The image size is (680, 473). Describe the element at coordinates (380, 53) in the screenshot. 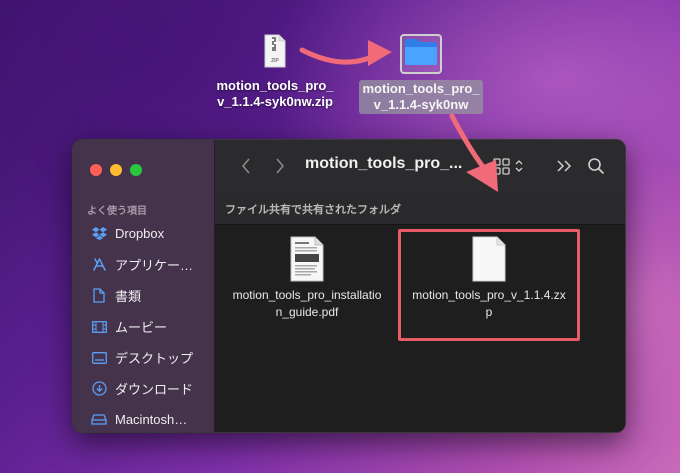

I see `arrowhead-right-icon` at that location.